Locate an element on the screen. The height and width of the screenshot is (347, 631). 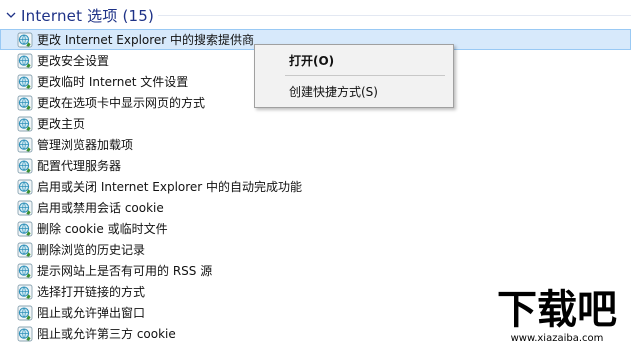
list-item-label: 阻止或允许第三方 cookie is located at coordinates (106, 334).